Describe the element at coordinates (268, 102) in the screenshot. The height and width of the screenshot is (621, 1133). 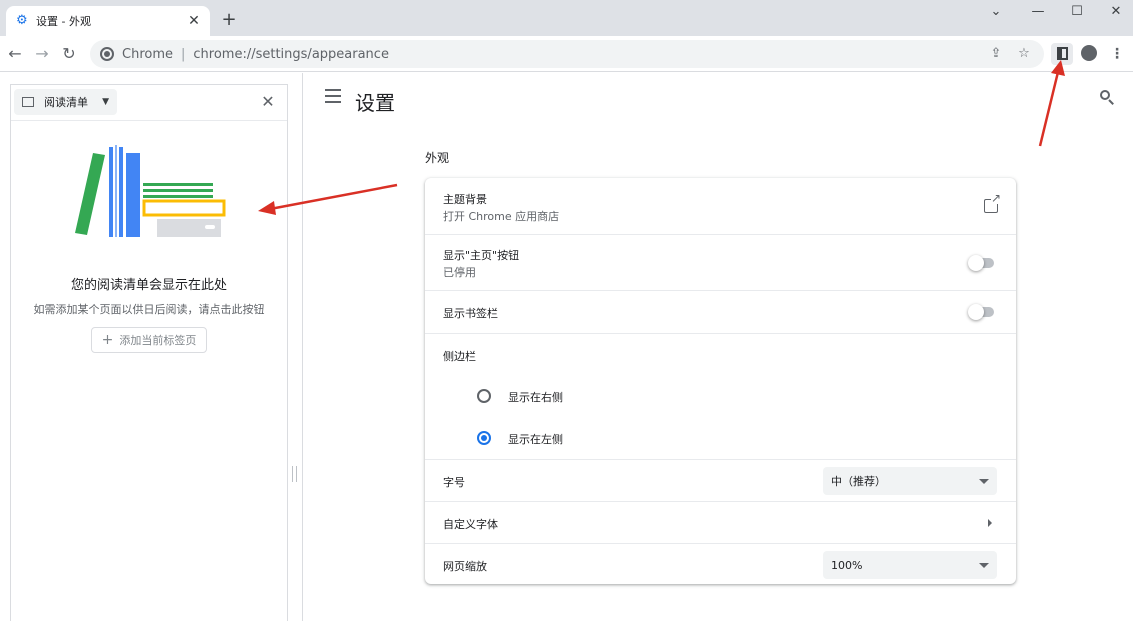
I see `side-panel-close-icon: ✕` at that location.